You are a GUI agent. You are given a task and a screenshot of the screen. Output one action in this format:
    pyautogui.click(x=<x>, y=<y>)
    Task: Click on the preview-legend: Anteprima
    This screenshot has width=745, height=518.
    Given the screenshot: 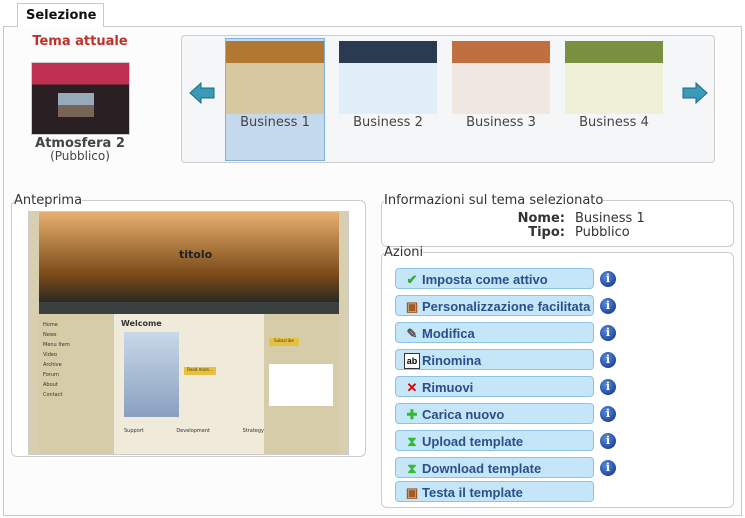 What is the action you would take?
    pyautogui.click(x=48, y=200)
    